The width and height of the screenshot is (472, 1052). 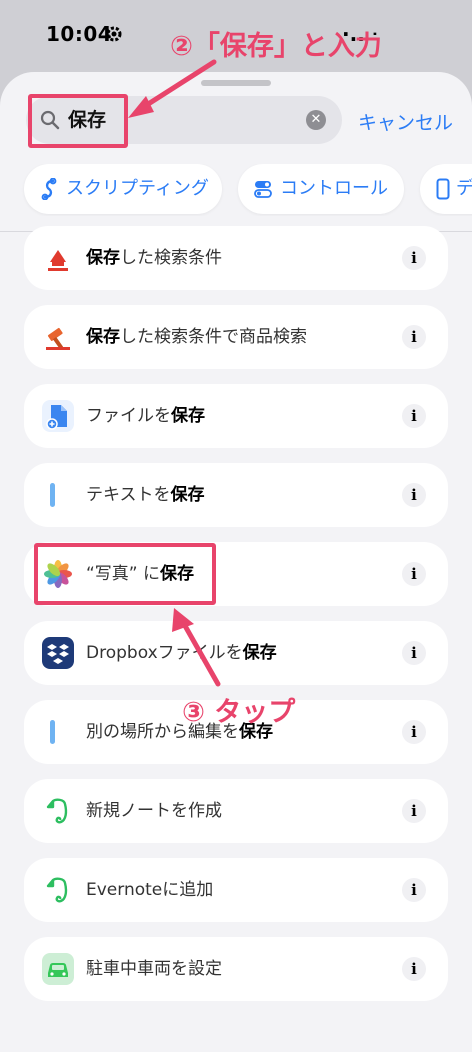 I want to click on step3-arrow, so click(x=201, y=654).